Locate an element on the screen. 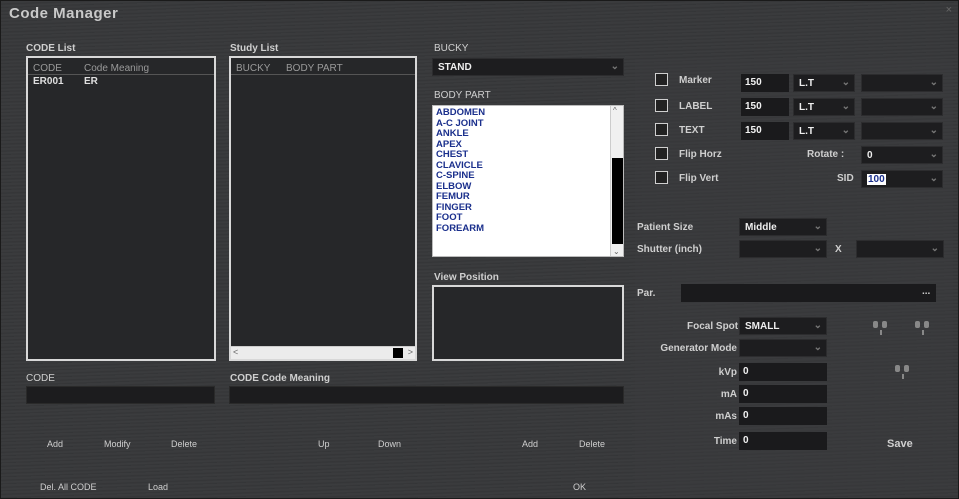 This screenshot has width=959, height=499. code-field-label: CODE is located at coordinates (40, 378).